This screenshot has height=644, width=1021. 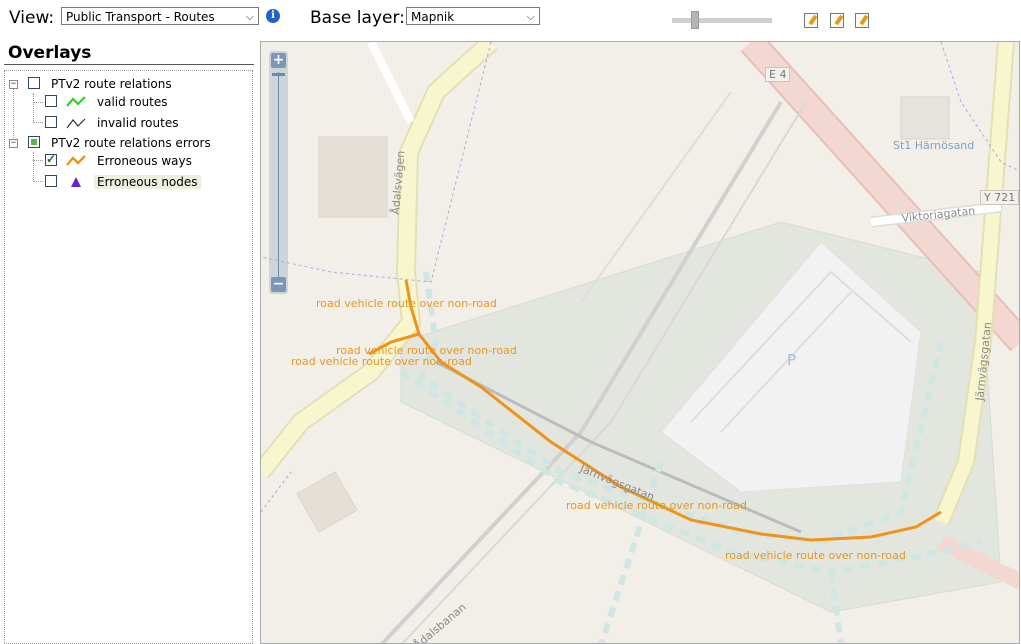 I want to click on opacity-slider-thumb, so click(x=695, y=20).